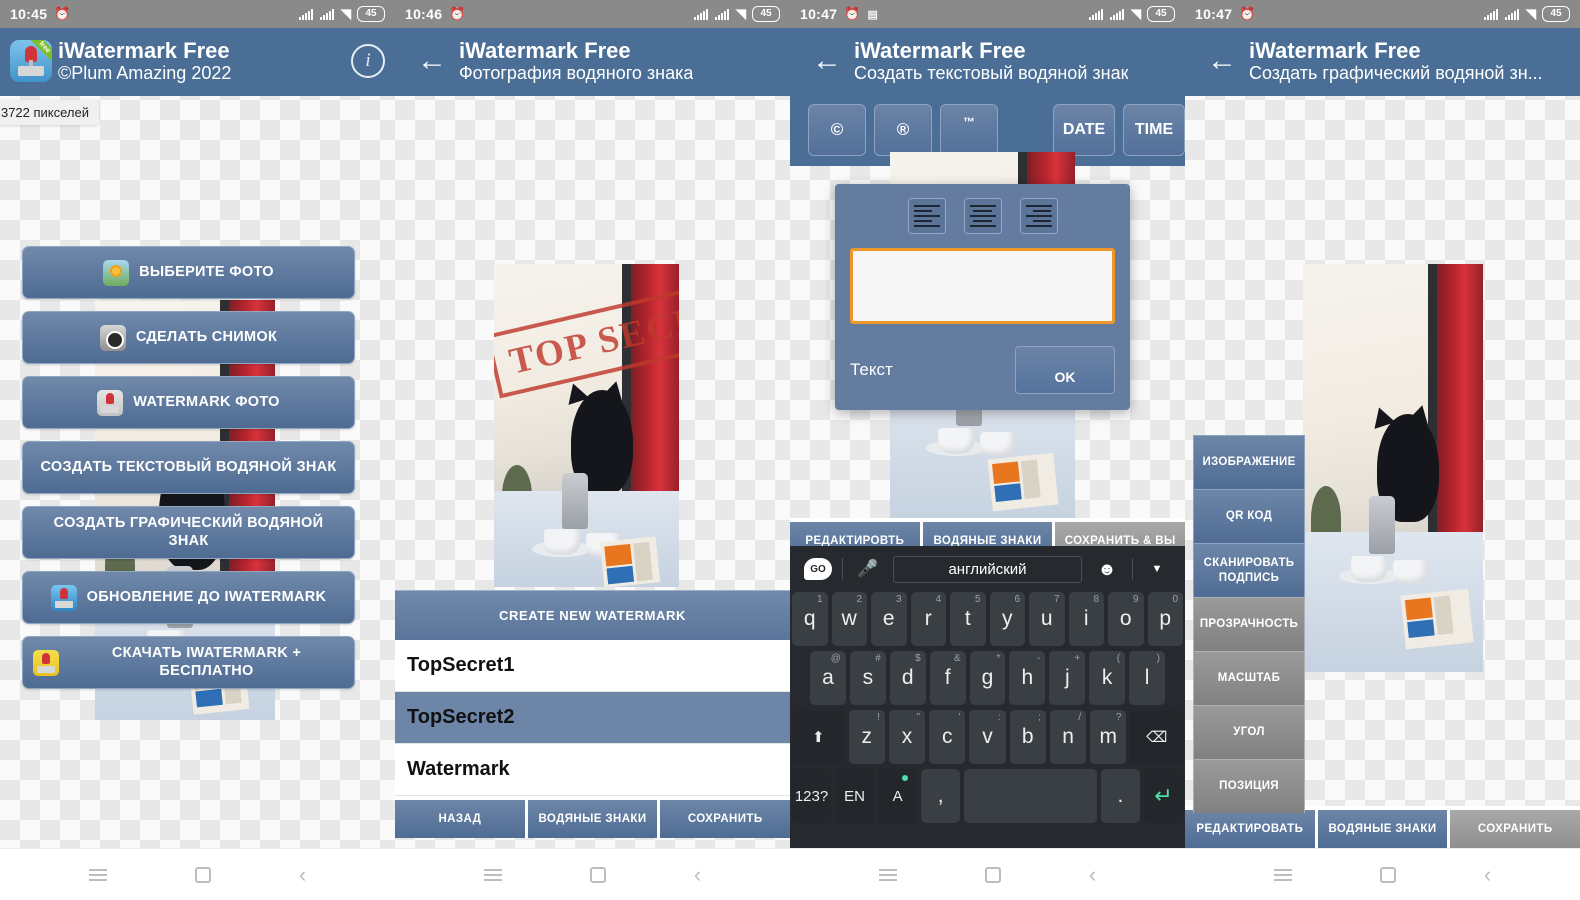  I want to click on trademark-symbol-button: ™, so click(969, 130).